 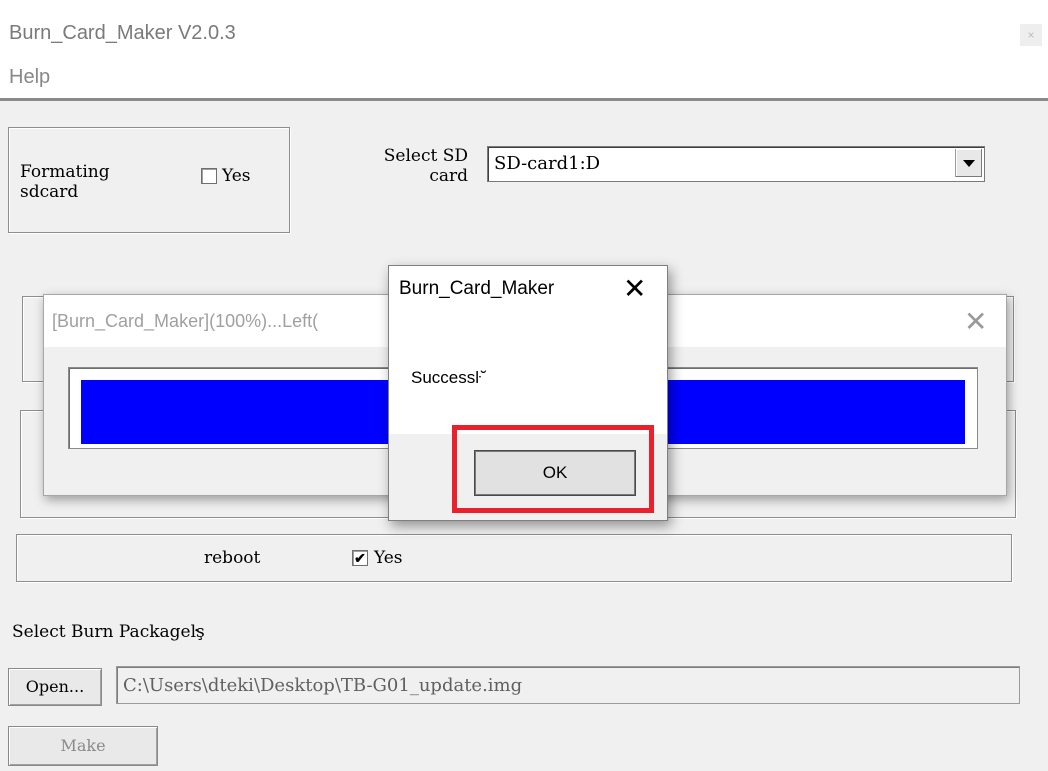 I want to click on make-button: Make, so click(x=83, y=746).